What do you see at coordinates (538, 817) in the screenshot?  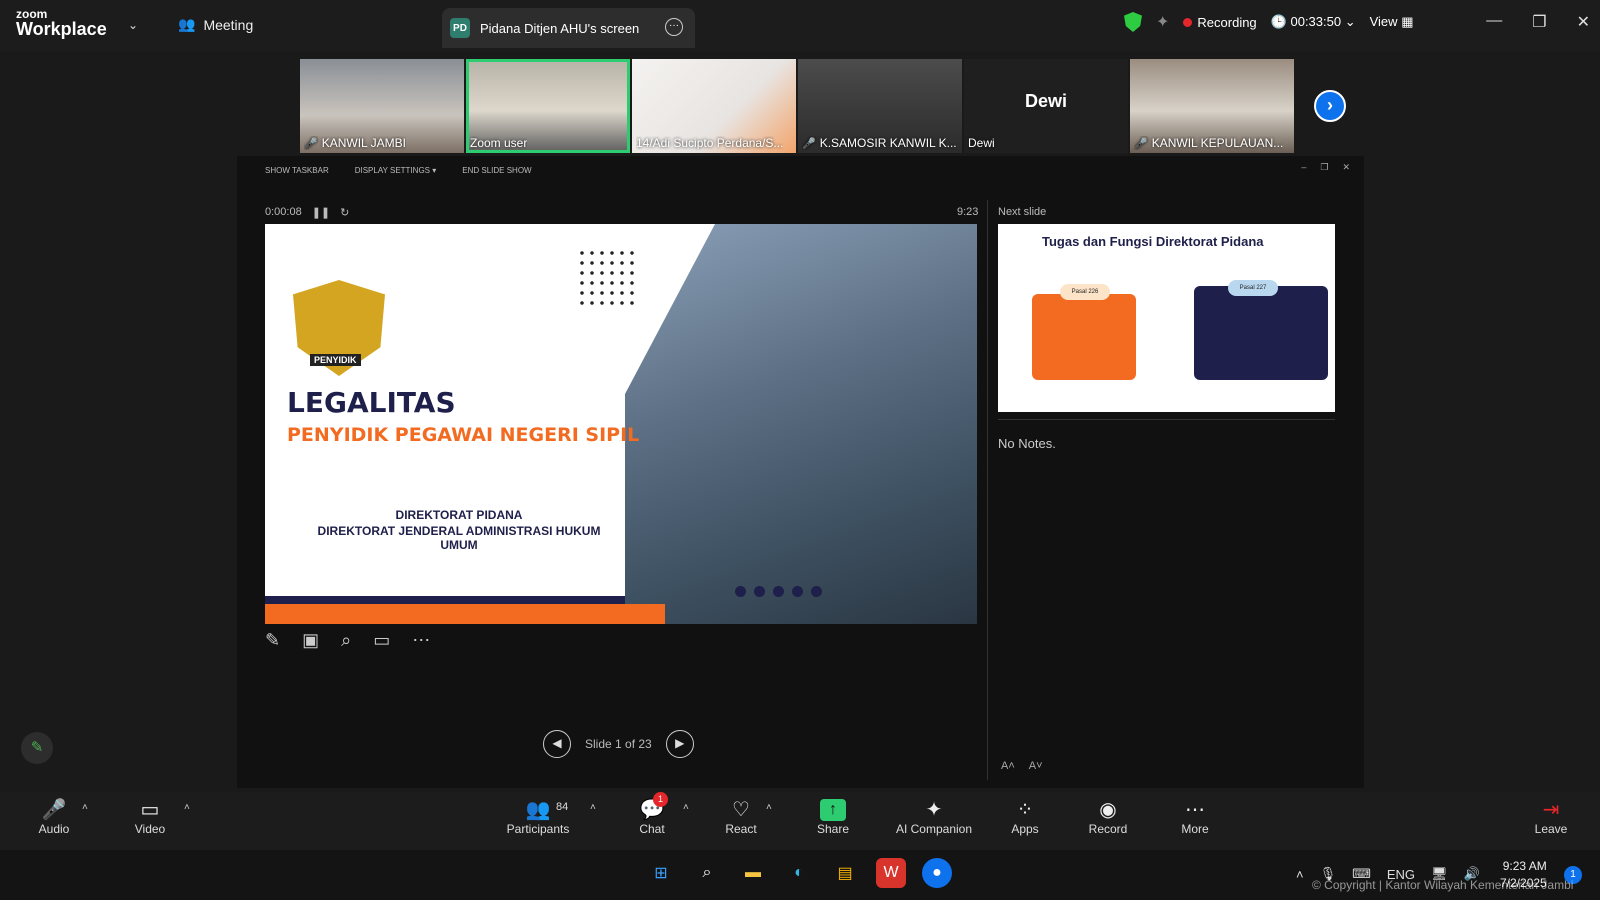 I see `participants-button: 👥 84 Participants` at bounding box center [538, 817].